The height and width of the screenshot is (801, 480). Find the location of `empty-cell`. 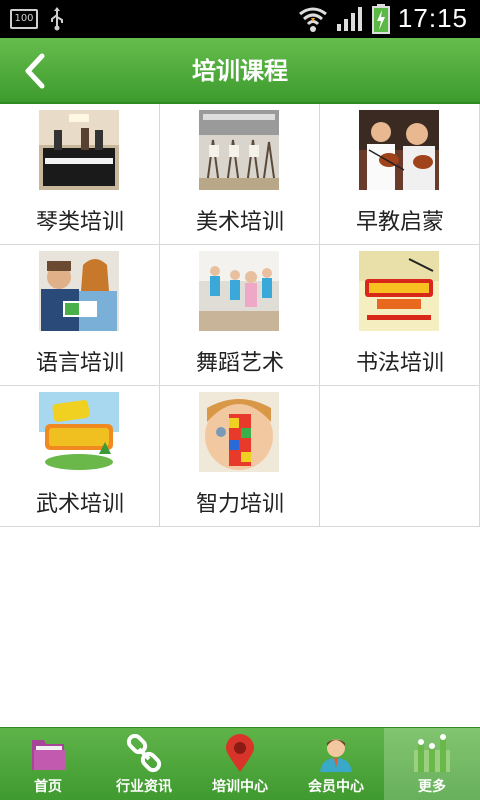

empty-cell is located at coordinates (400, 456).